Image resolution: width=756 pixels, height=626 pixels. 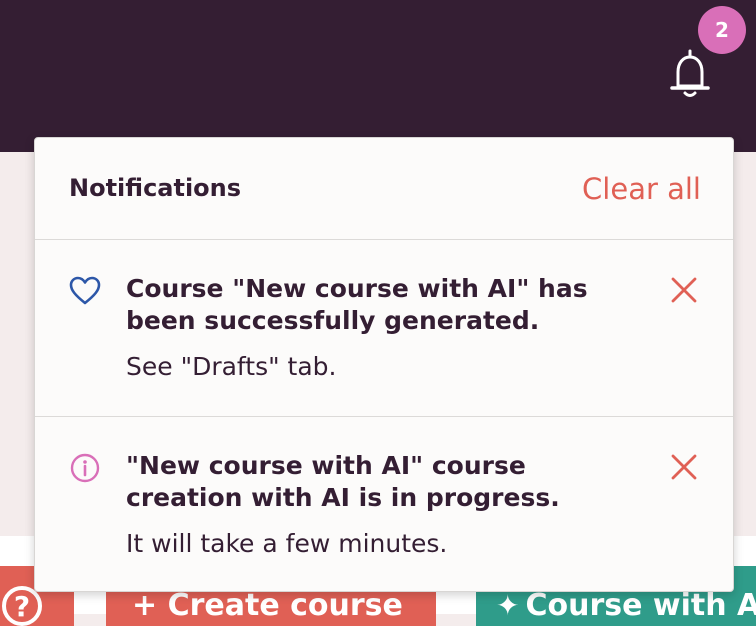 What do you see at coordinates (85, 290) in the screenshot?
I see `heart-icon` at bounding box center [85, 290].